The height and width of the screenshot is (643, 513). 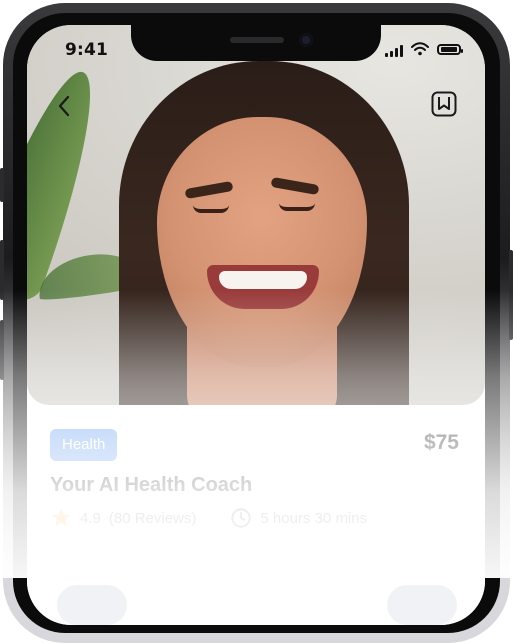 I want to click on chevron-left-icon, so click(x=64, y=106).